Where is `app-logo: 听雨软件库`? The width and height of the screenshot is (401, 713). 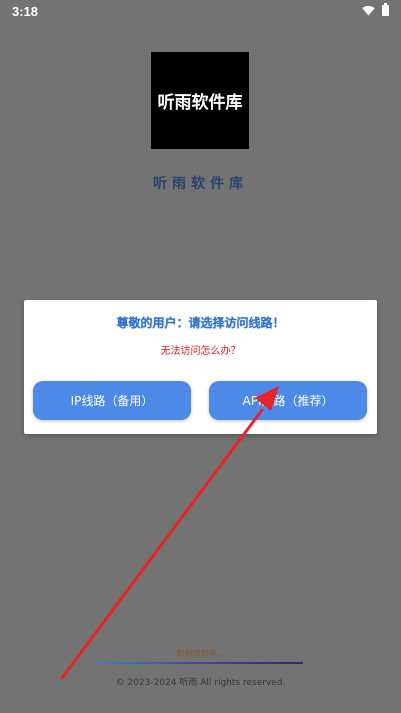 app-logo: 听雨软件库 is located at coordinates (200, 100).